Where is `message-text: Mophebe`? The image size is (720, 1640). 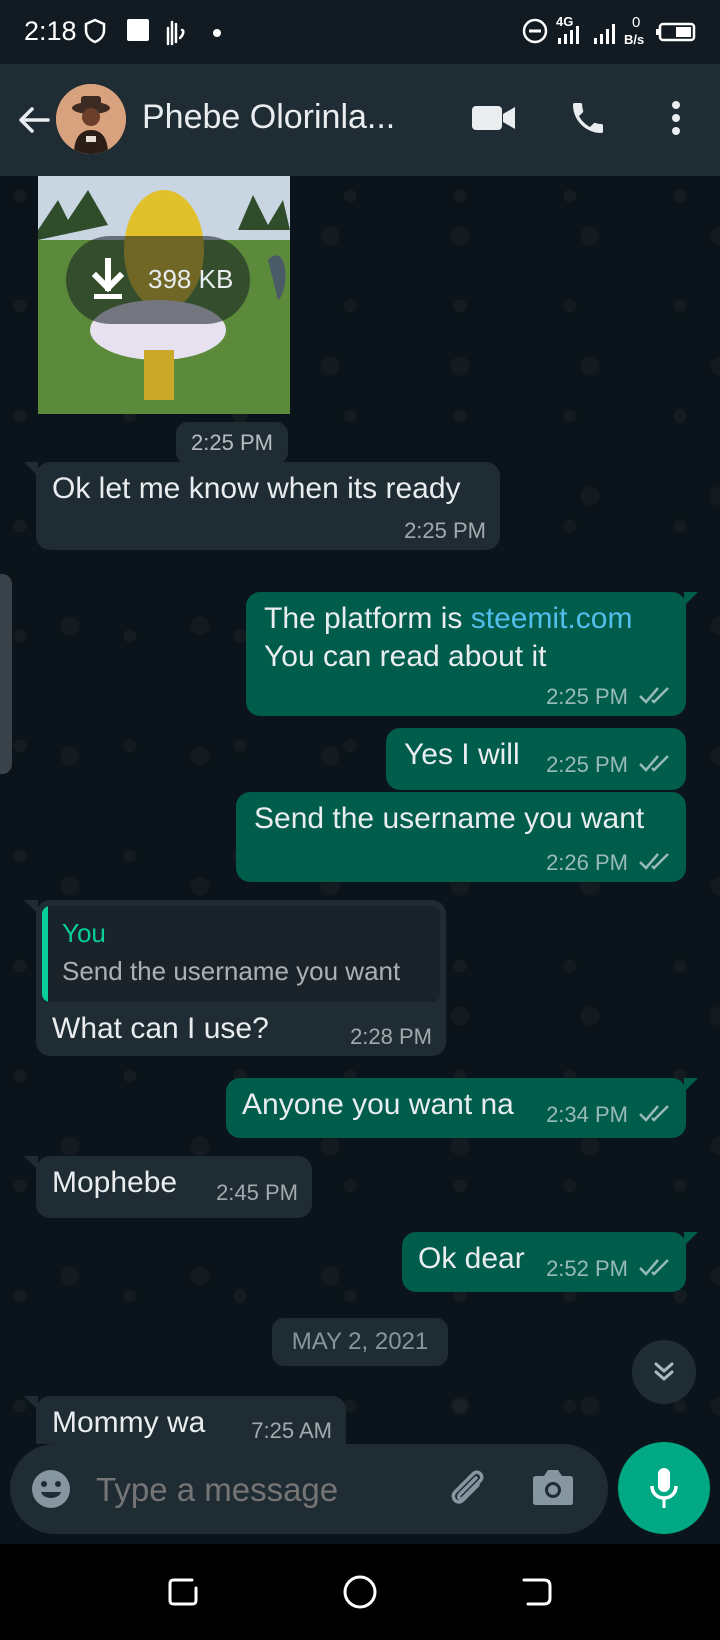
message-text: Mophebe is located at coordinates (115, 1182).